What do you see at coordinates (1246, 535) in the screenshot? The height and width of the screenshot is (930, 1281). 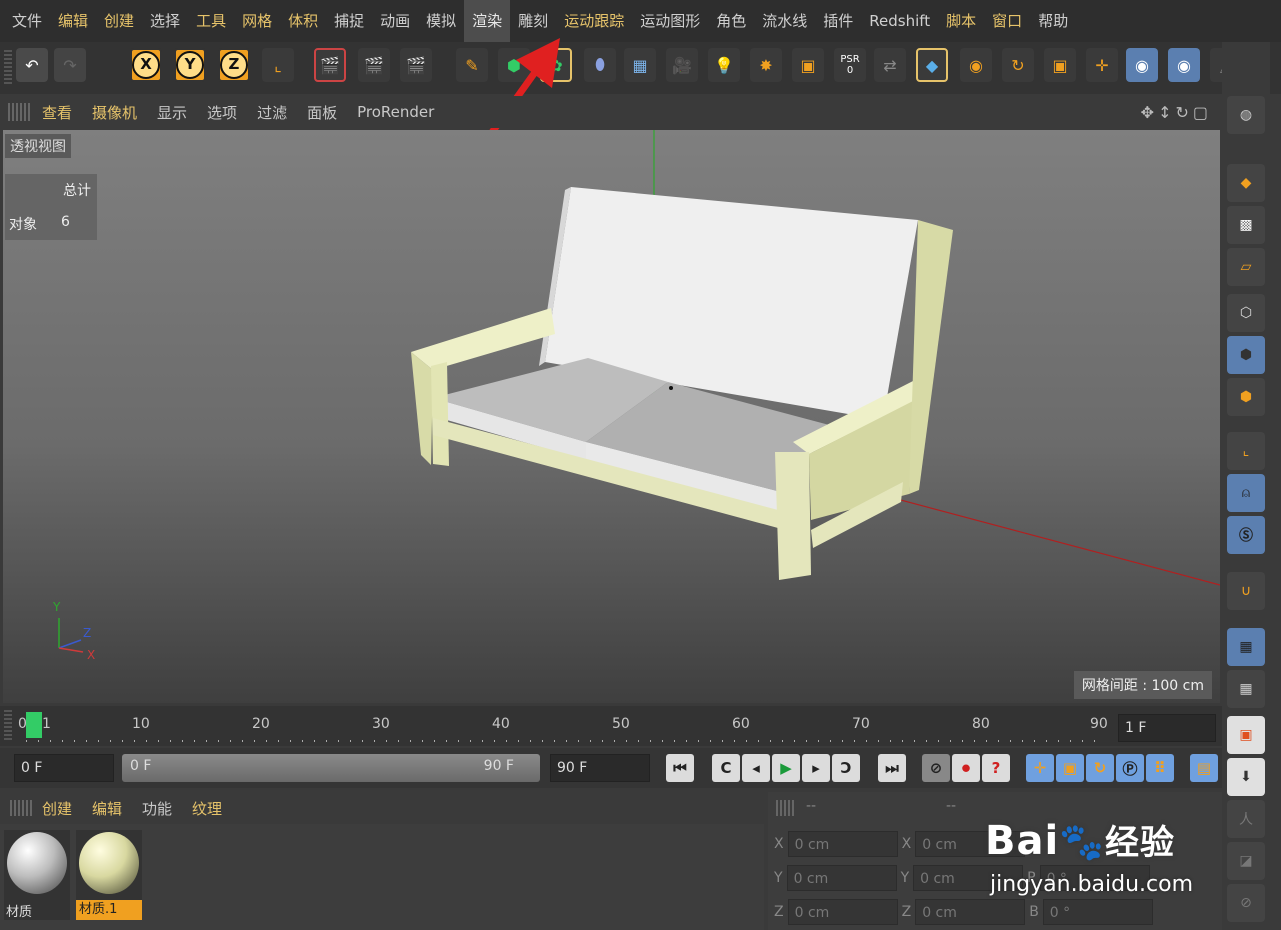 I see `solo-button: Ⓢ` at bounding box center [1246, 535].